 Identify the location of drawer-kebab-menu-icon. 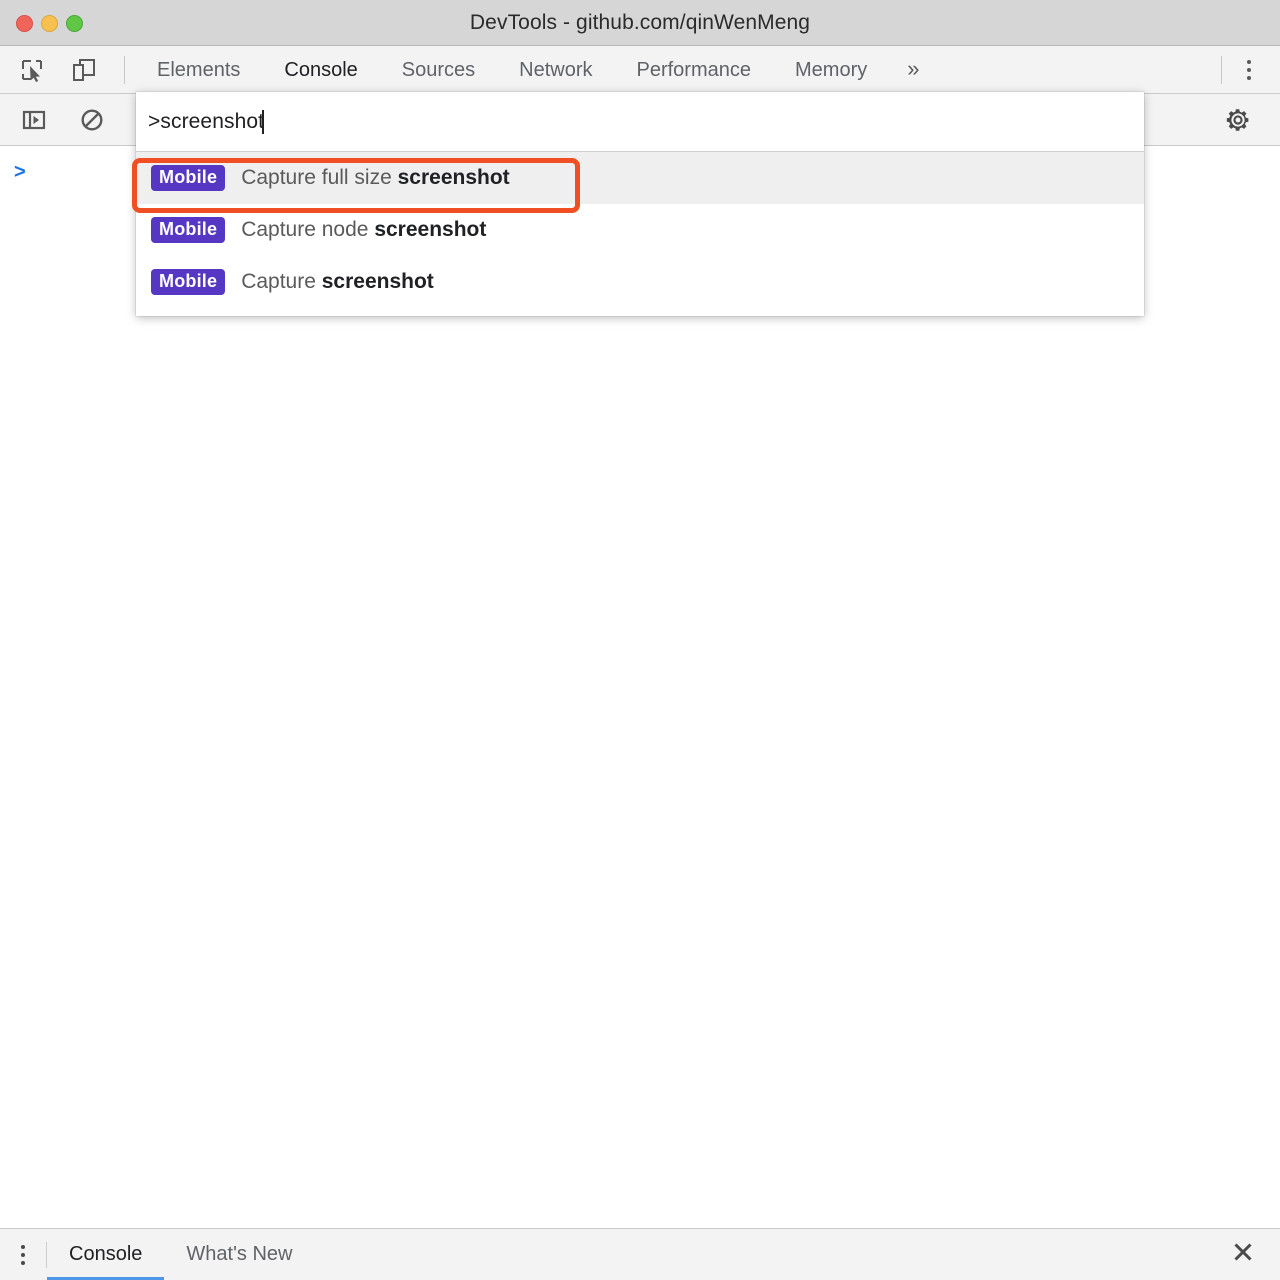
(23, 1254).